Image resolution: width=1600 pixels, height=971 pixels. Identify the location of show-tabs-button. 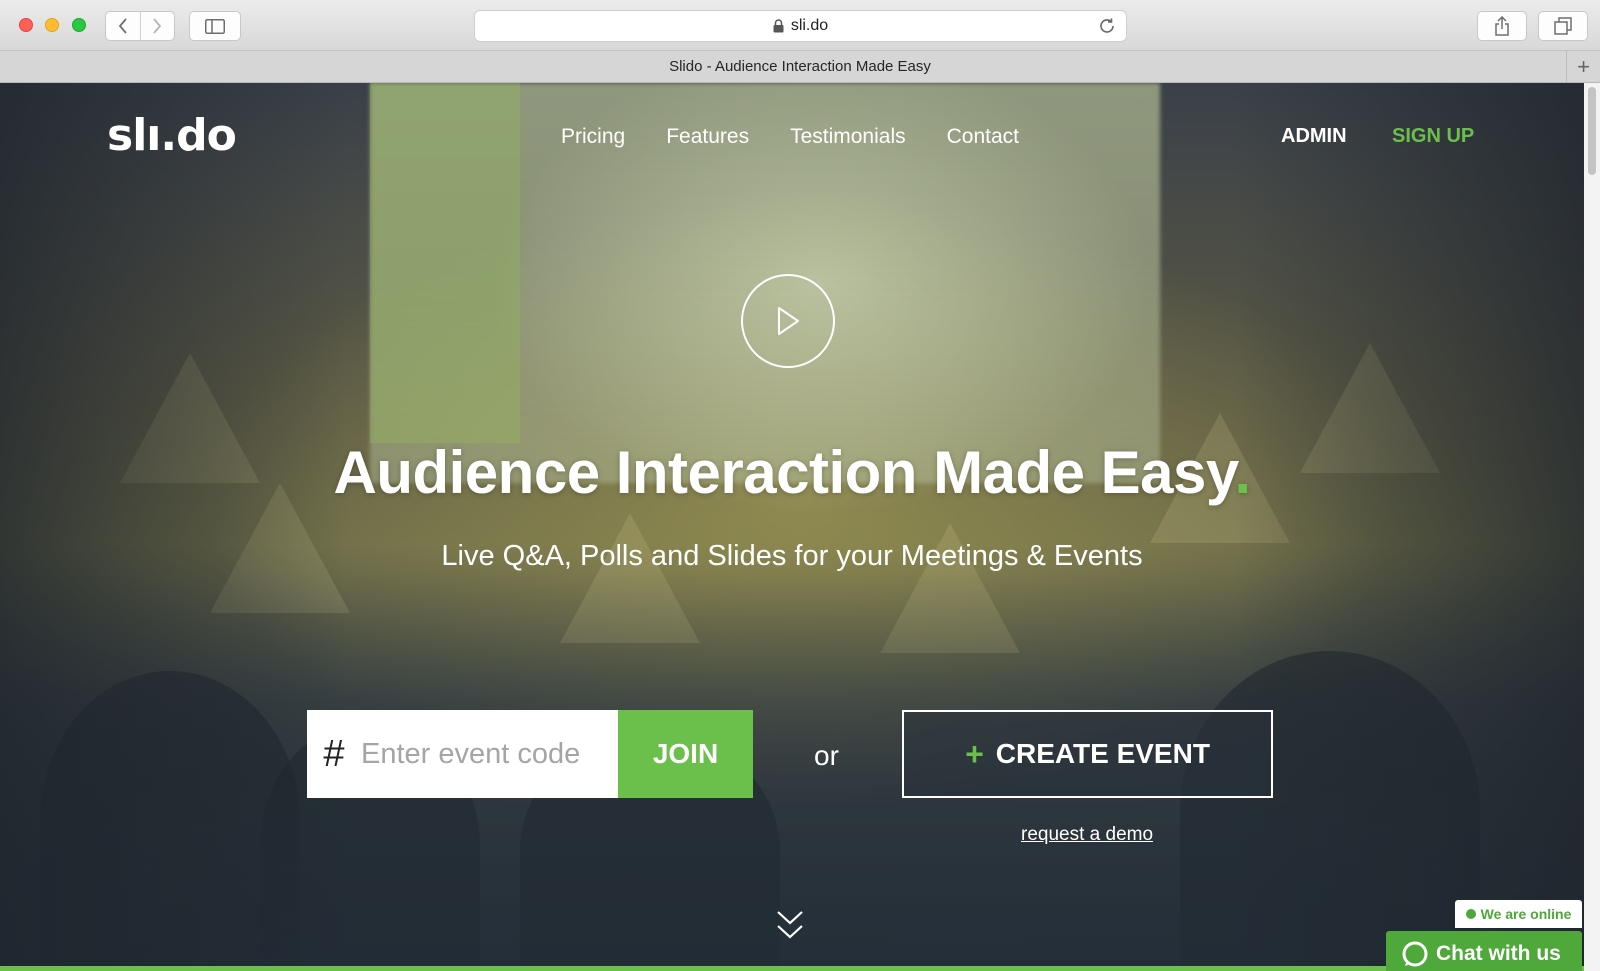
(1563, 26).